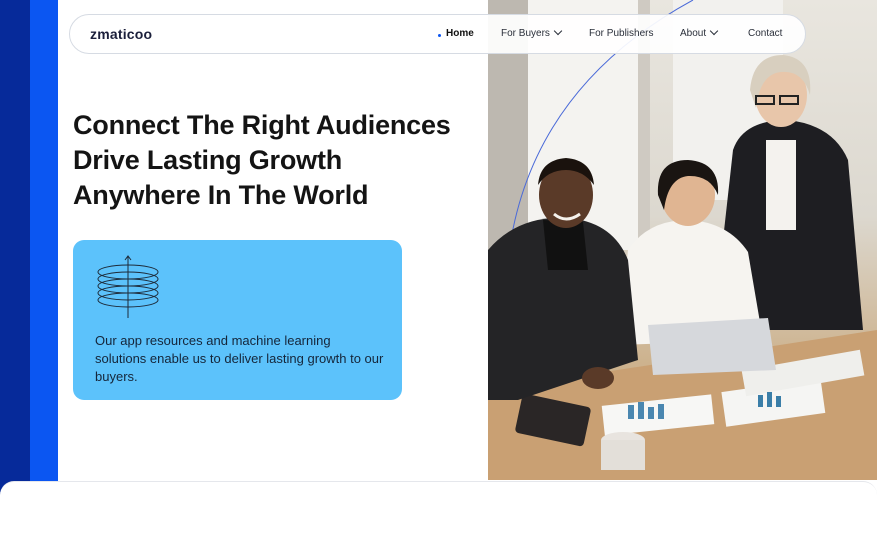  I want to click on headline-line-2: Drive Lasting Growth, so click(208, 160).